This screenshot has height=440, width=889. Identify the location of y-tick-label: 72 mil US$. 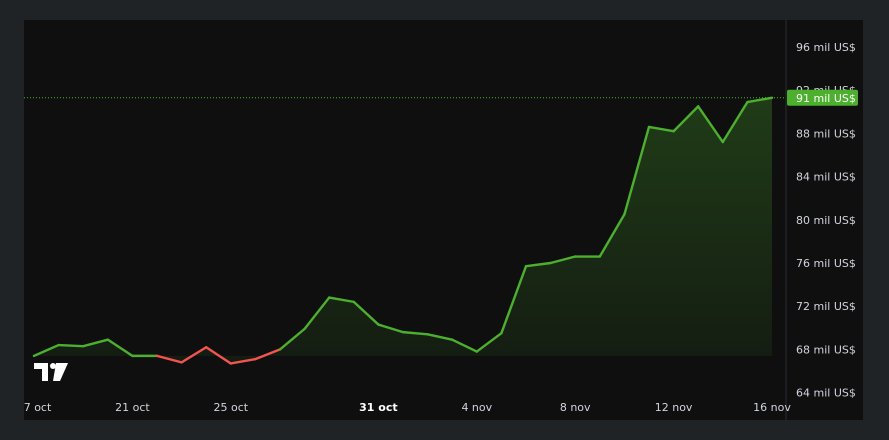
(826, 306).